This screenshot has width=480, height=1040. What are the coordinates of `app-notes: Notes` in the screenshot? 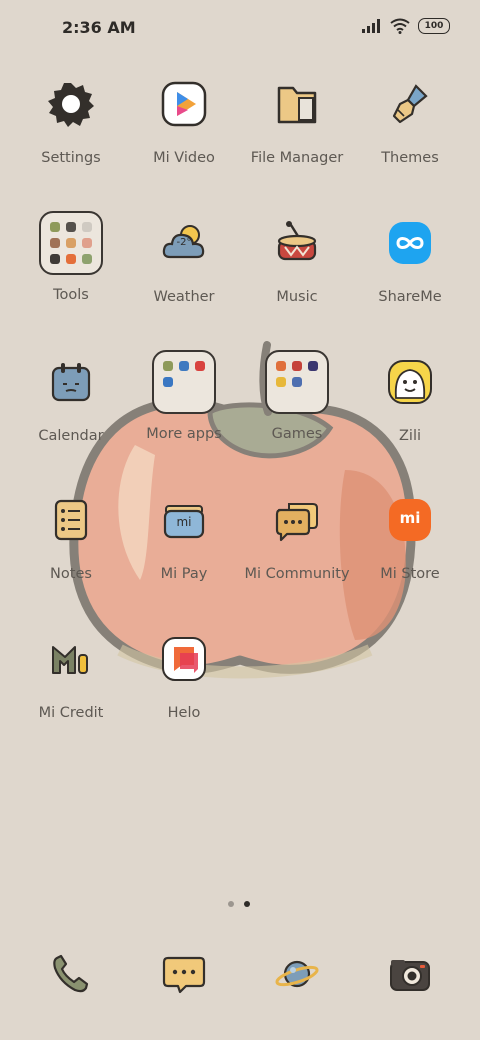 It's located at (71, 537).